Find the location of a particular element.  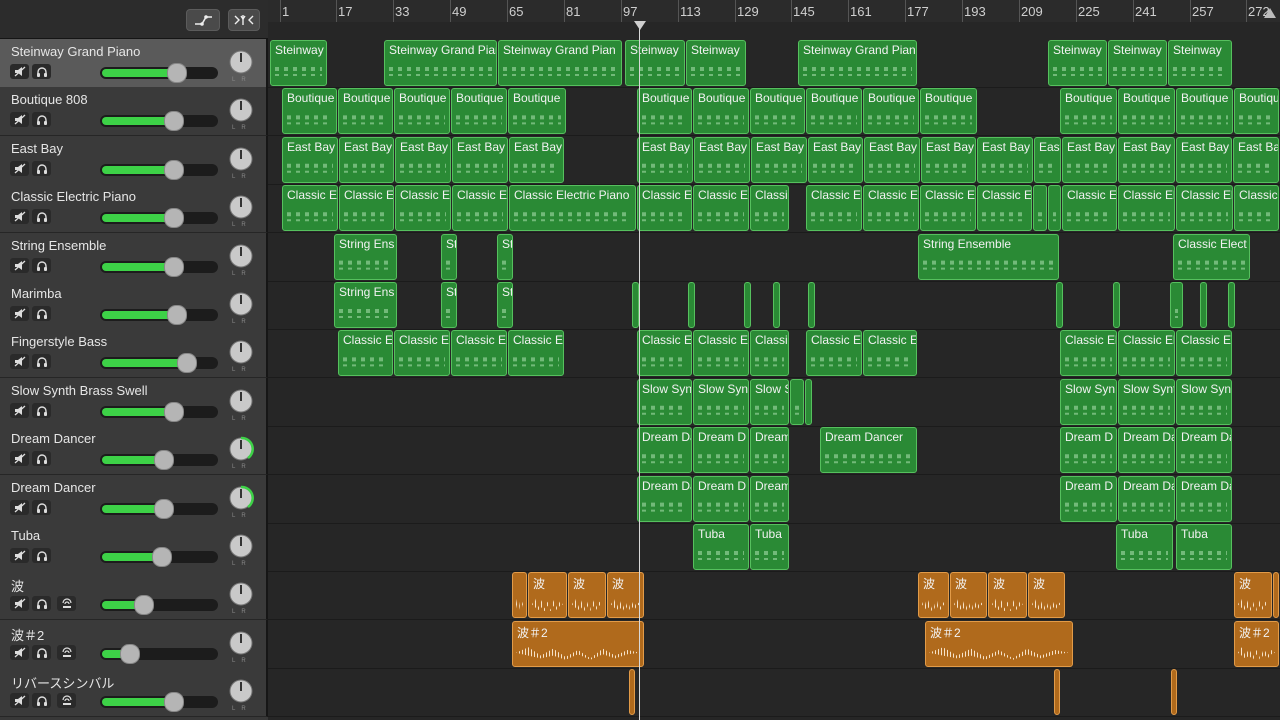

track-header: Tuba LR is located at coordinates (134, 547).